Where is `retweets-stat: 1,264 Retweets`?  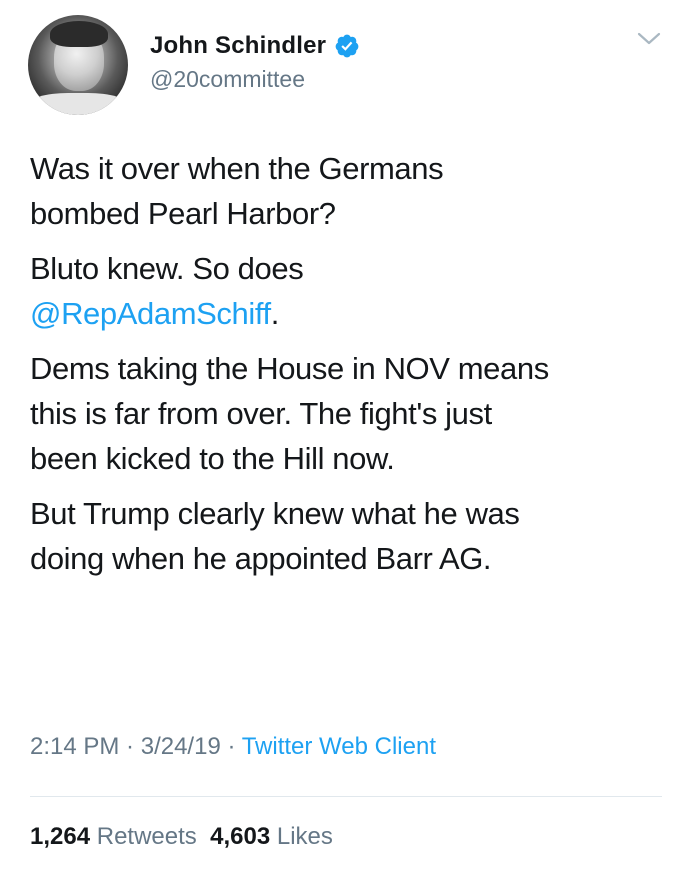 retweets-stat: 1,264 Retweets is located at coordinates (113, 836).